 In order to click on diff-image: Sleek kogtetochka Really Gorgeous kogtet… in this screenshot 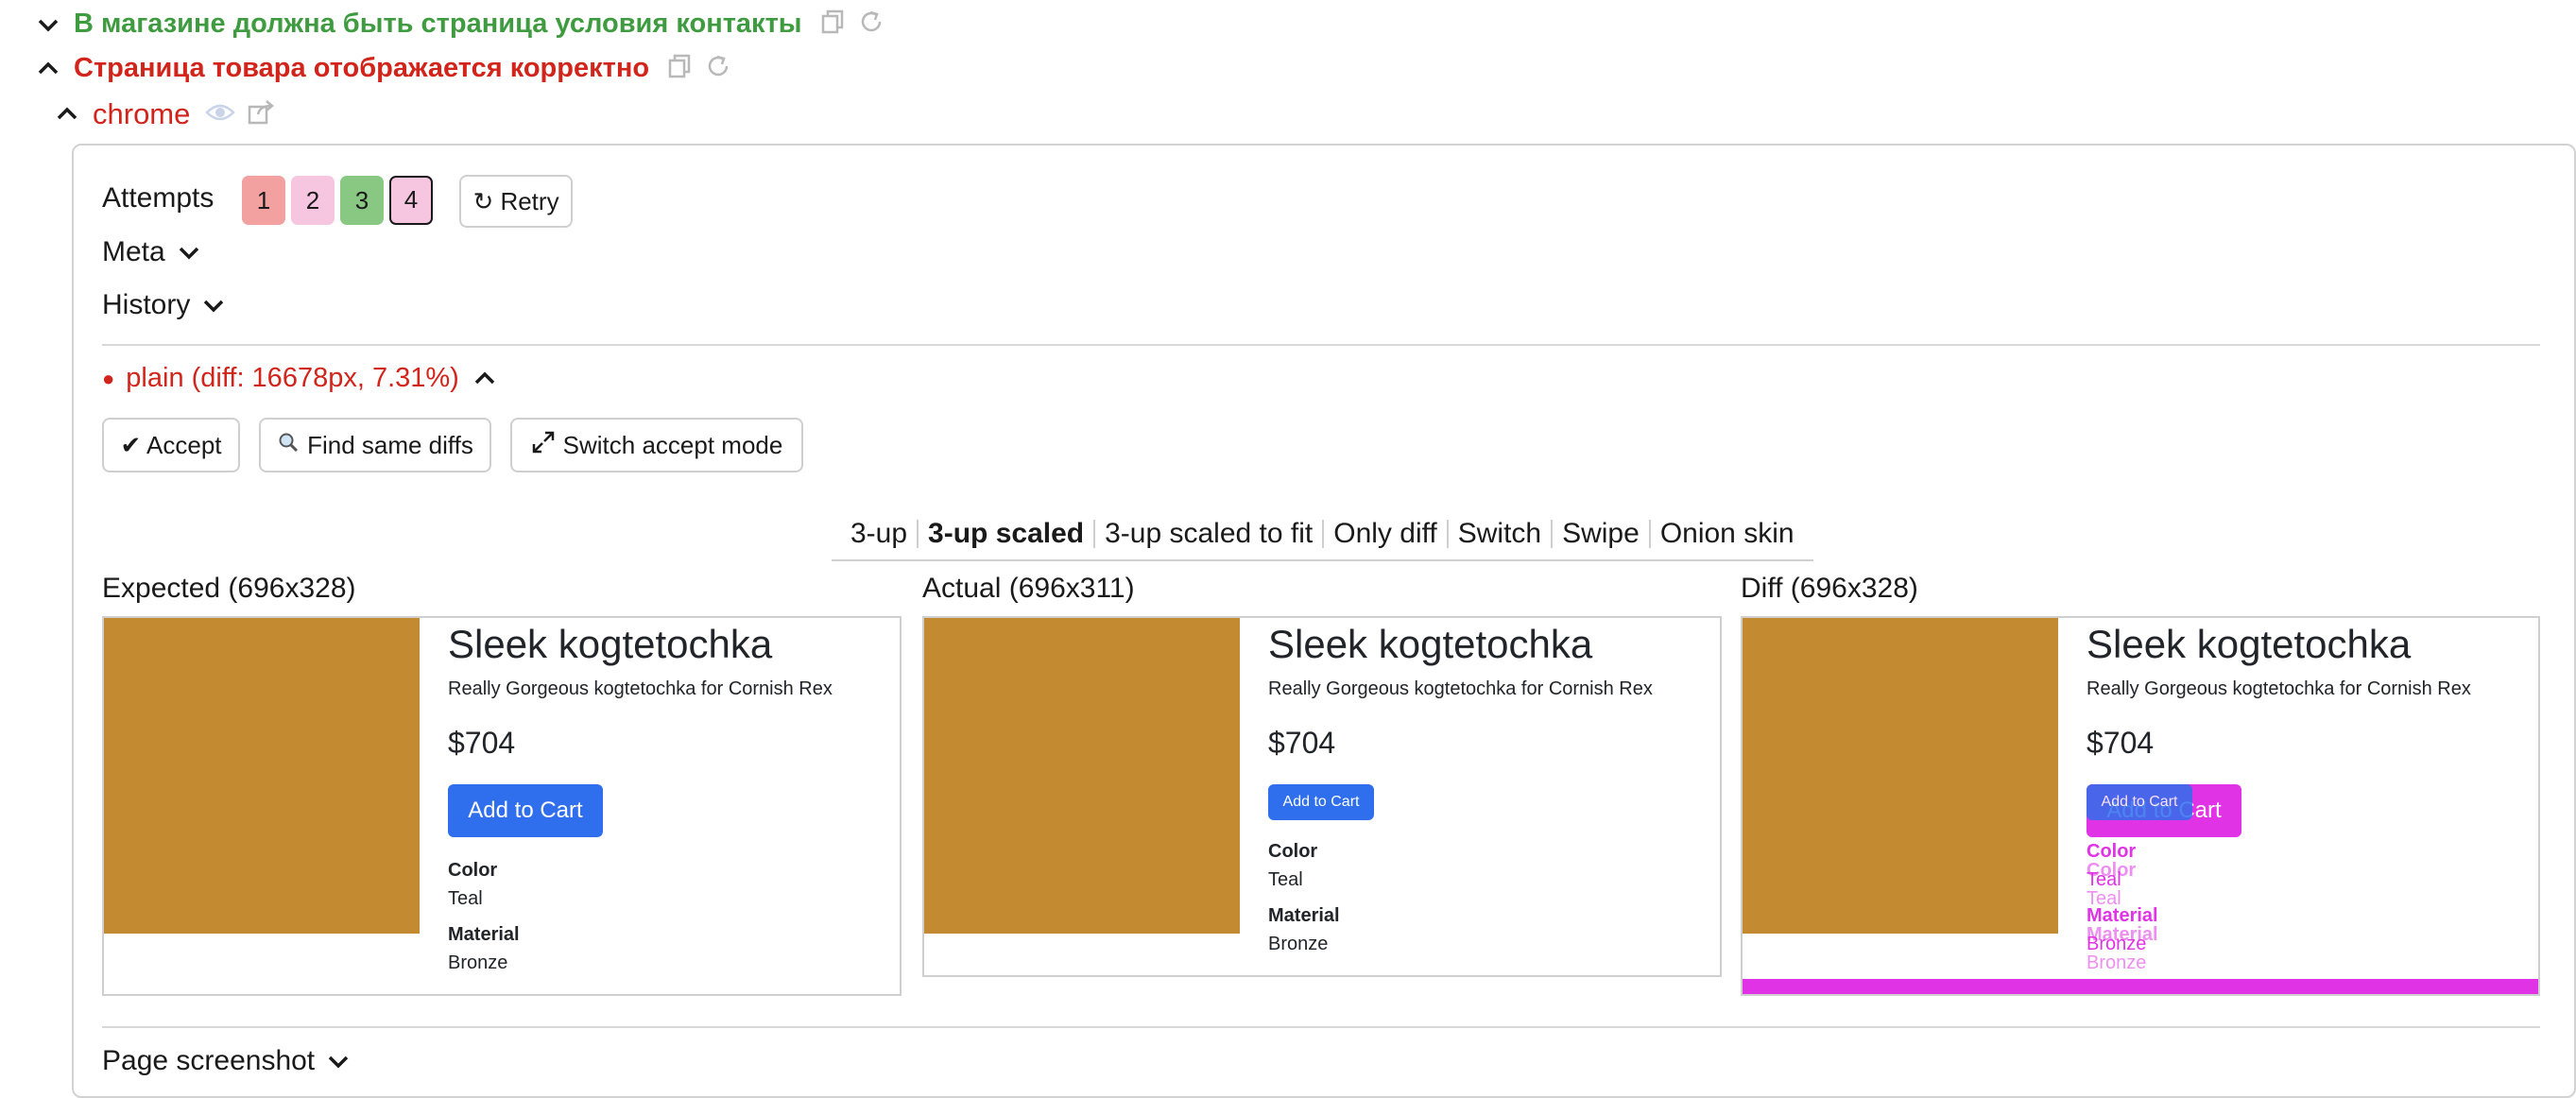, I will do `click(2140, 806)`.